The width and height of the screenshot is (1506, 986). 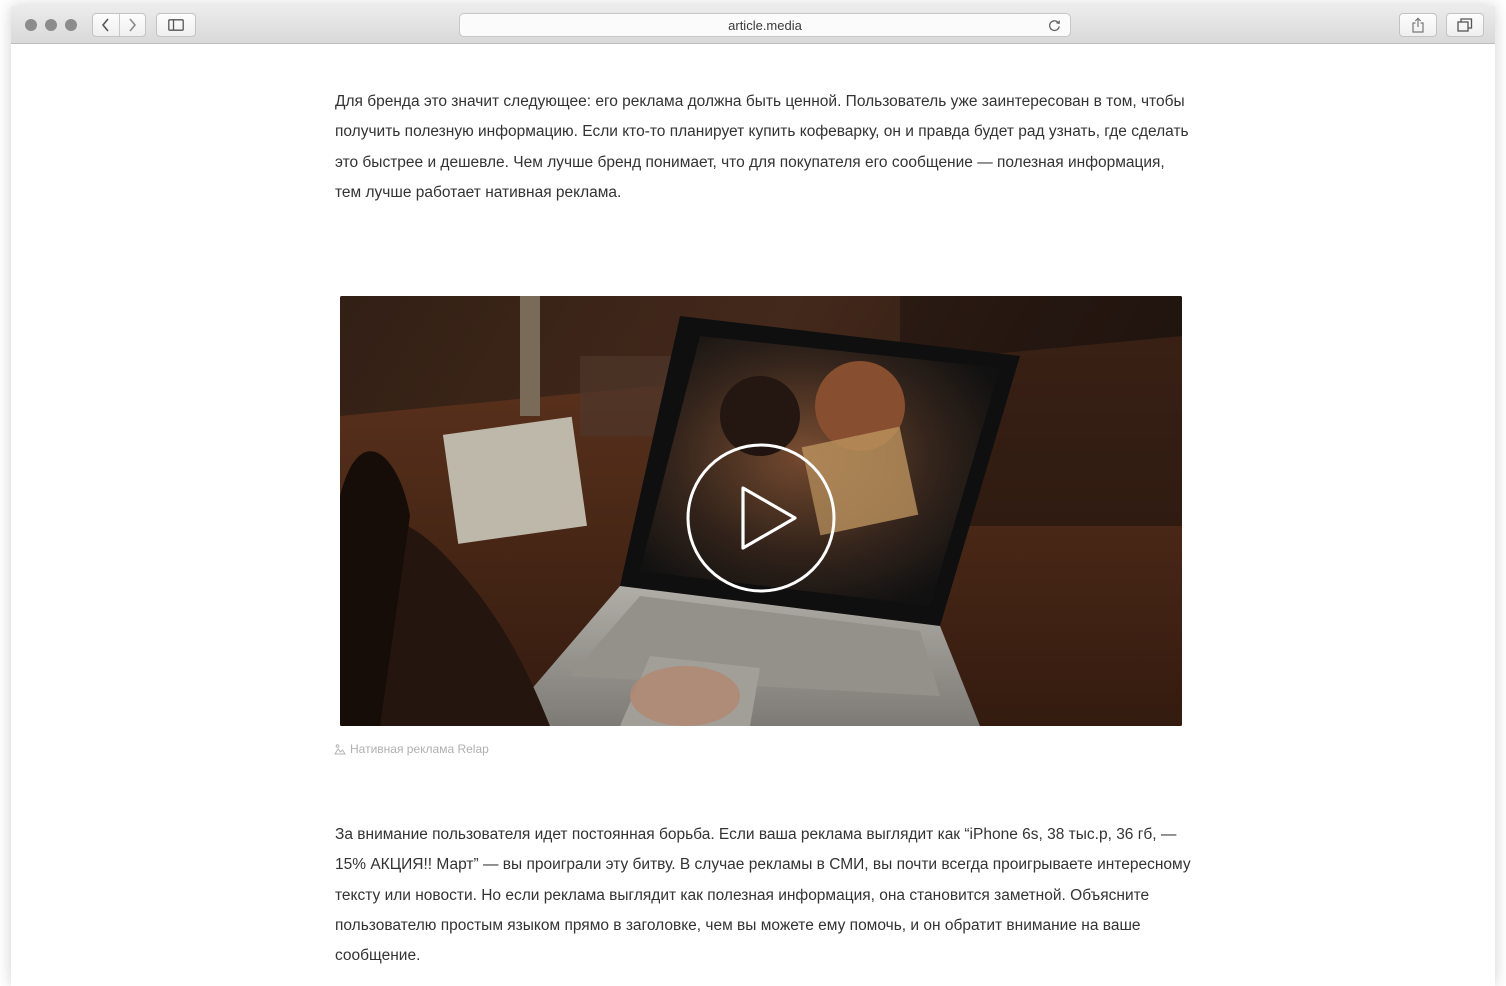 I want to click on browser-toolbar: article.media, so click(x=753, y=25).